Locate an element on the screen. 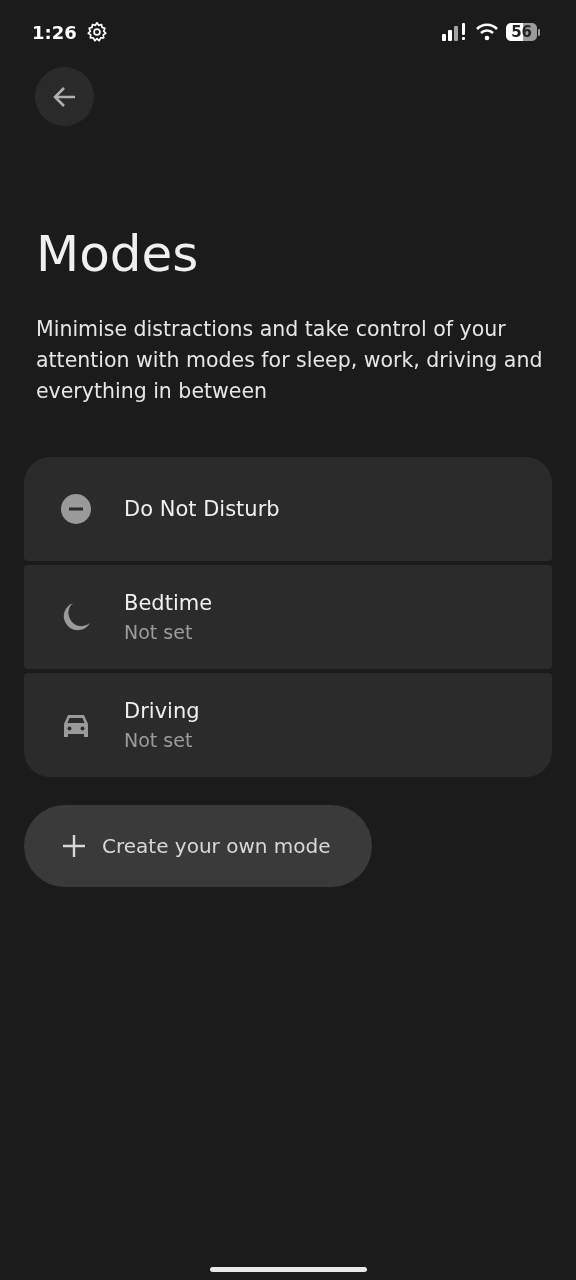 This screenshot has height=1280, width=576. settings-icon is located at coordinates (96, 32).